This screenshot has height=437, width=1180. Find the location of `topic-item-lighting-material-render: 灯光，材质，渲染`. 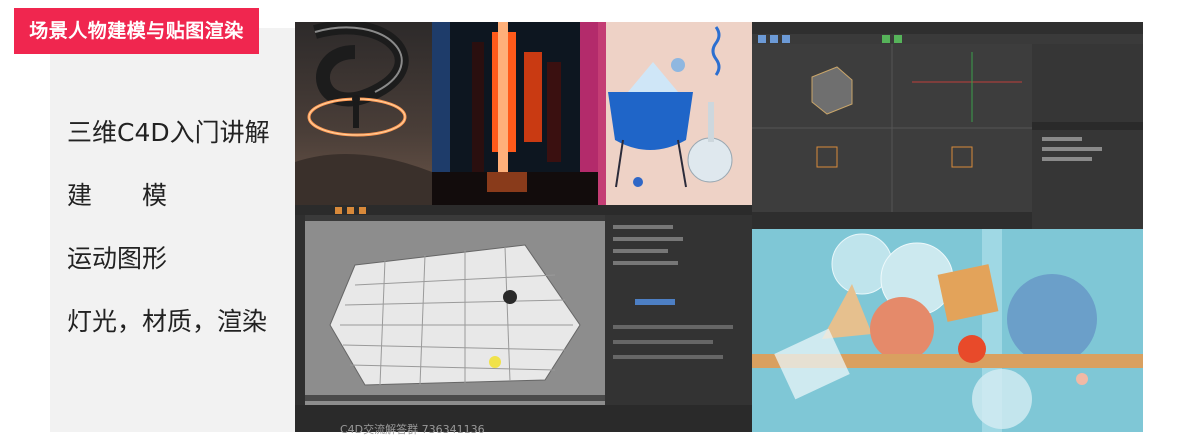

topic-item-lighting-material-render: 灯光，材质，渲染 is located at coordinates (168, 322).